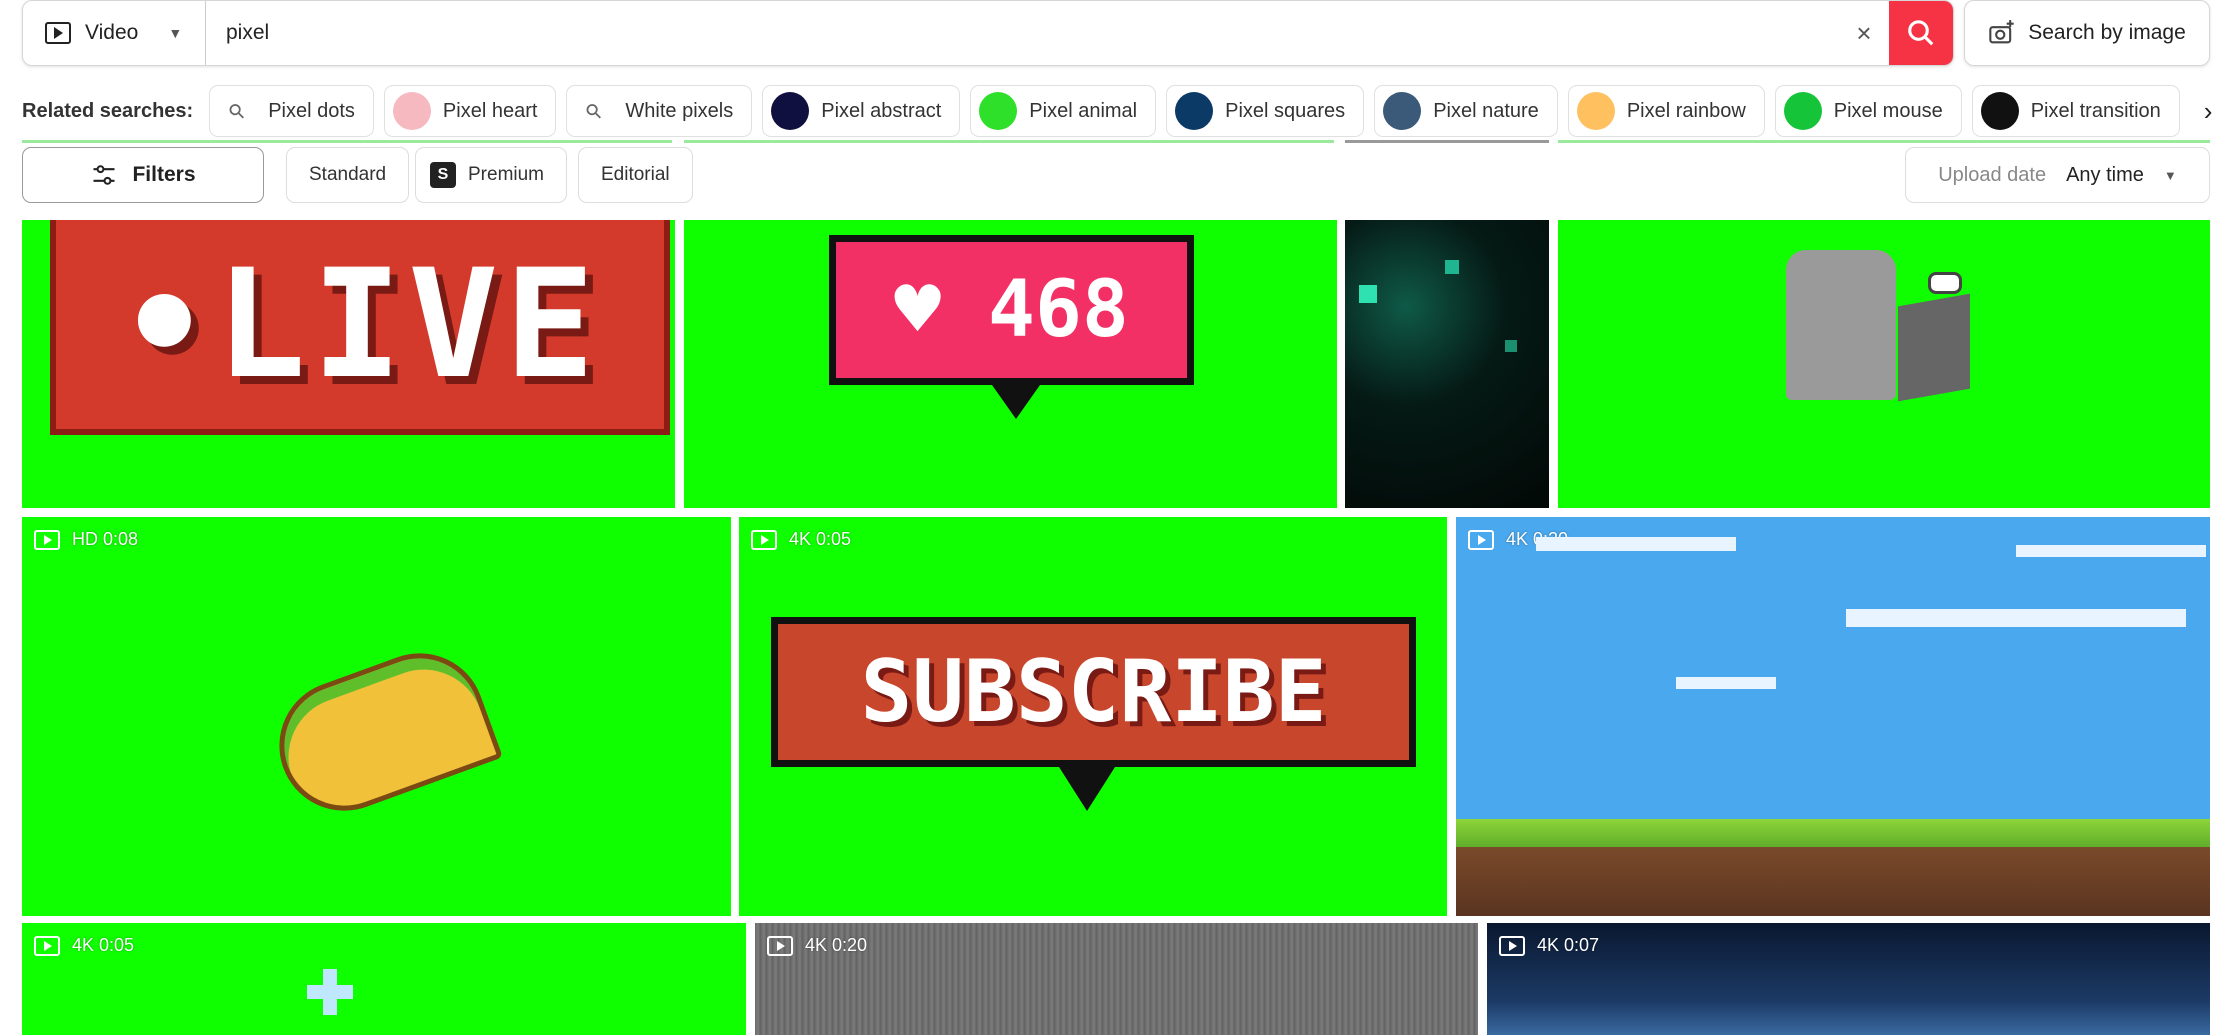 The height and width of the screenshot is (1035, 2220). What do you see at coordinates (1486, 110) in the screenshot?
I see `chip-label: Pixel nature` at bounding box center [1486, 110].